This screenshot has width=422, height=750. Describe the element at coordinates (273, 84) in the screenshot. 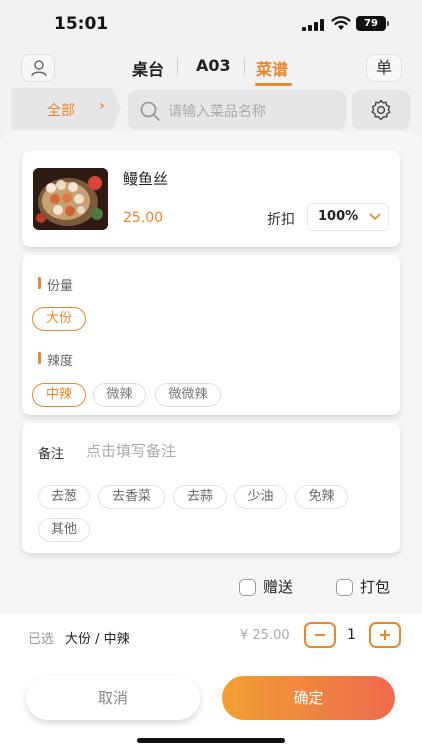

I see `active-tab-indicator` at that location.